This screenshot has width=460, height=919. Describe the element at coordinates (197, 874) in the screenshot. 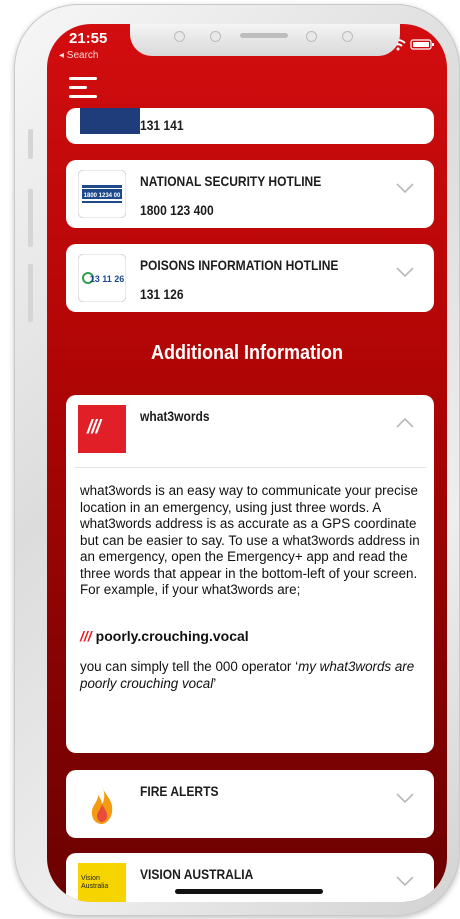

I see `vision-australia-title: VISION AUSTRALIA` at that location.